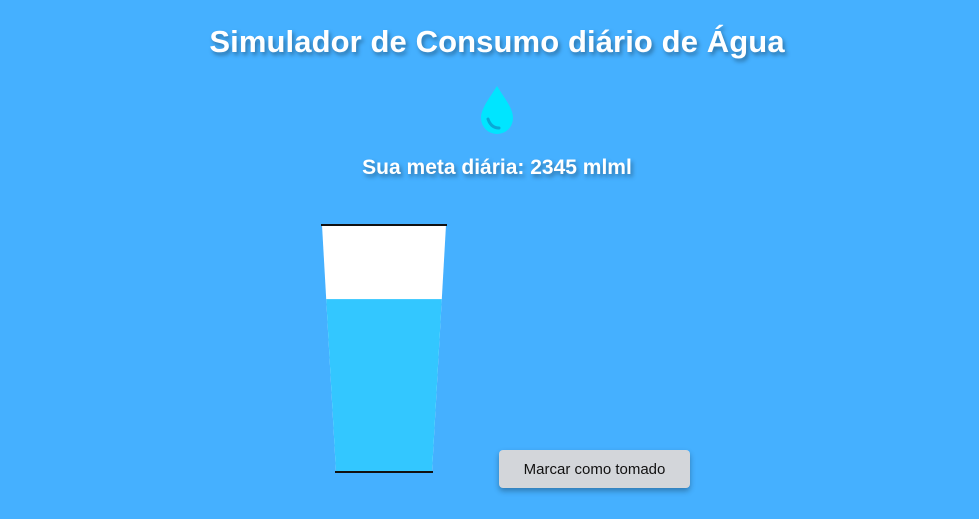 This screenshot has width=979, height=519. I want to click on mark-as-taken-button: Marcar como tomado, so click(594, 469).